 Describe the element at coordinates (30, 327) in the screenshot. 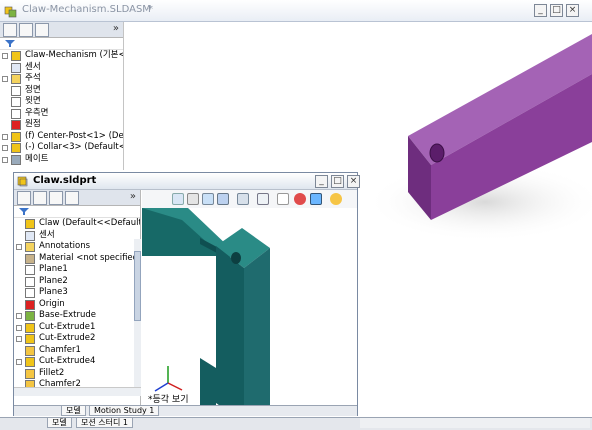

I see `cut-icon` at that location.